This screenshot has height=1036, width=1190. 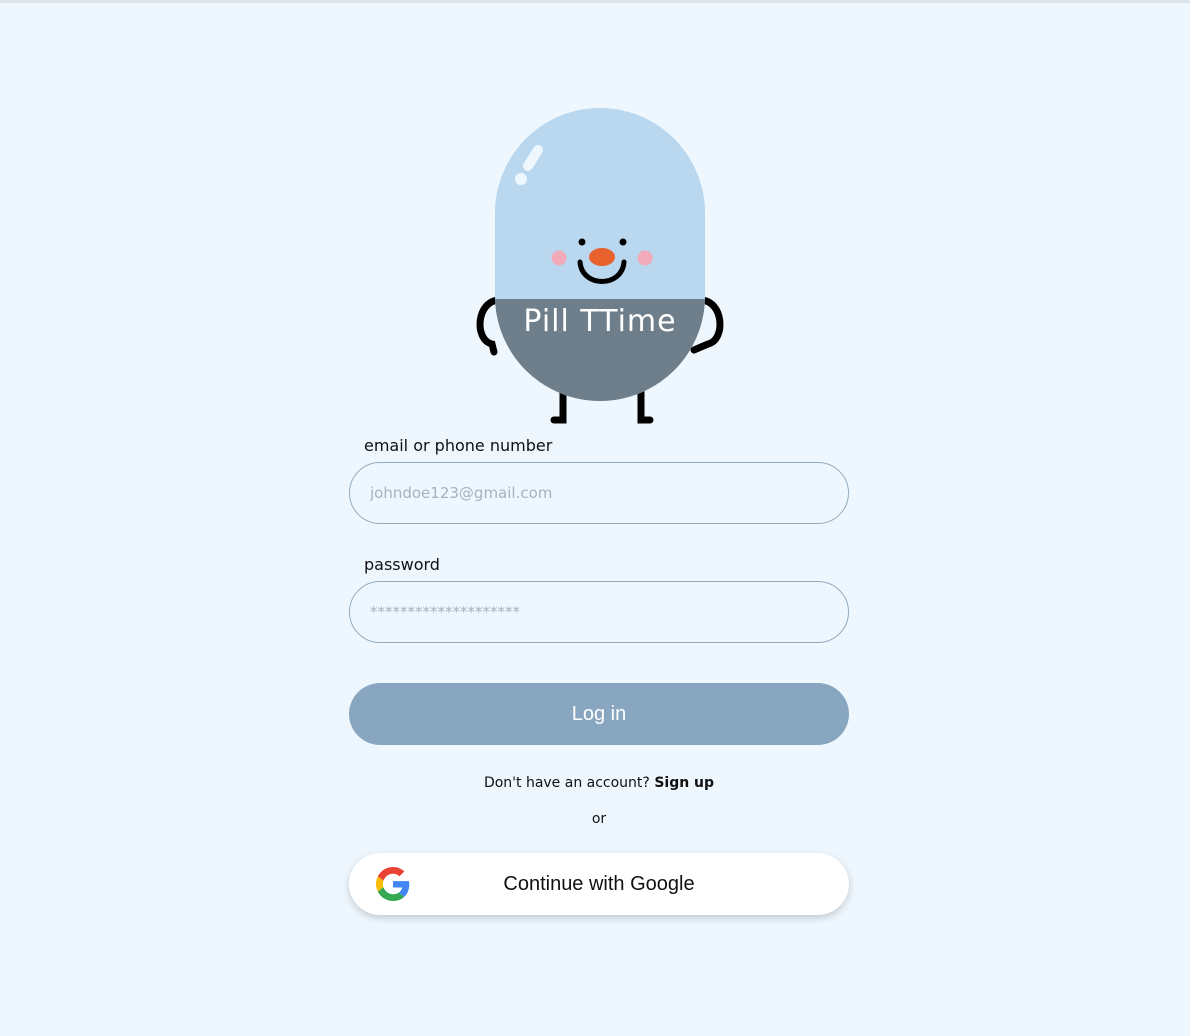 What do you see at coordinates (402, 564) in the screenshot?
I see `password-label: password` at bounding box center [402, 564].